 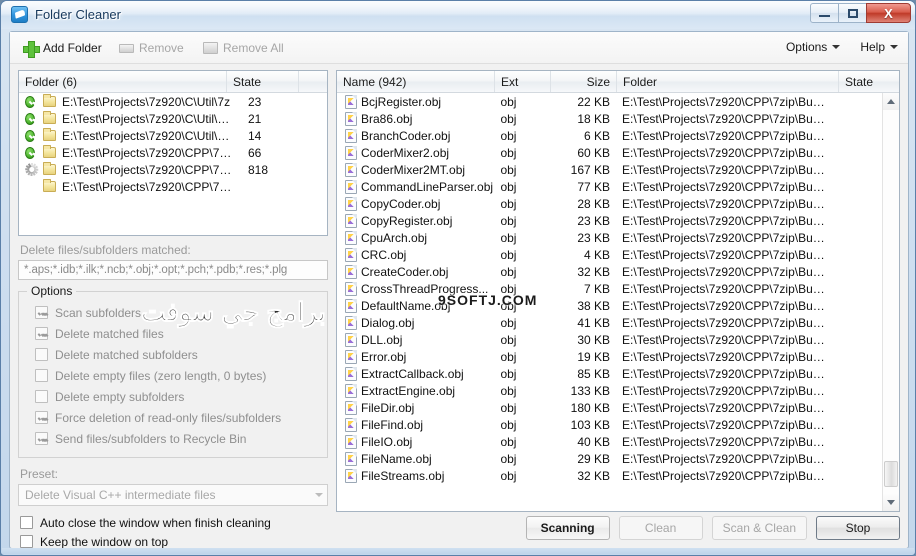 What do you see at coordinates (173, 396) in the screenshot?
I see `option-row-4: Delete empty subfolders` at bounding box center [173, 396].